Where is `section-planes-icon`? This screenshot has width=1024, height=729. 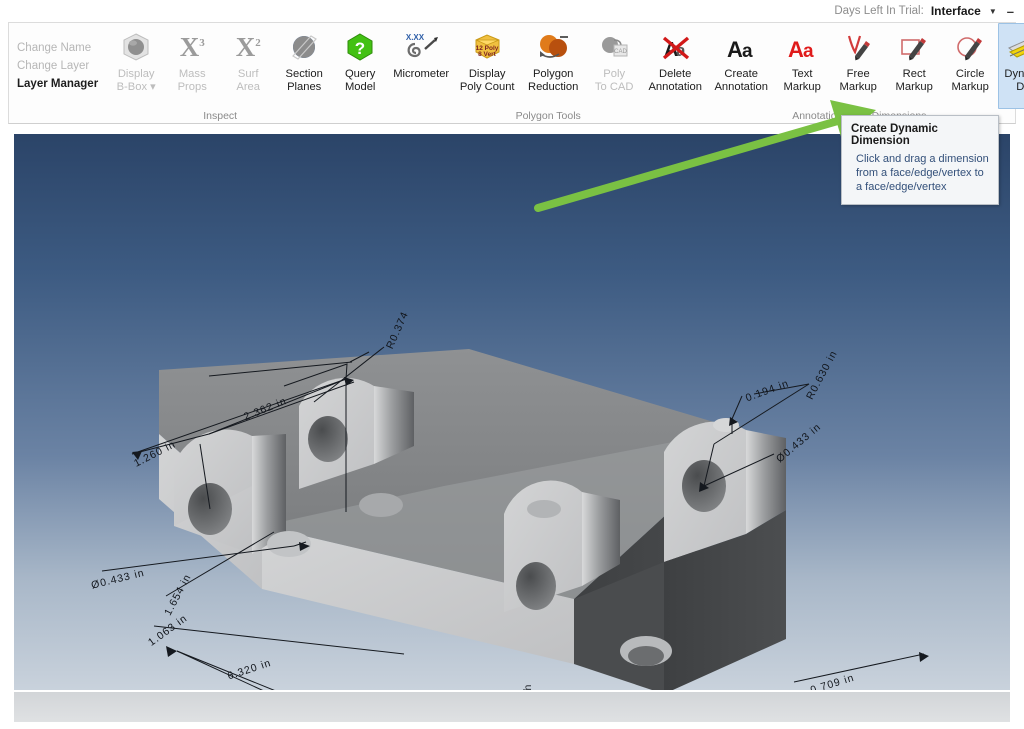
section-planes-icon is located at coordinates (304, 47).